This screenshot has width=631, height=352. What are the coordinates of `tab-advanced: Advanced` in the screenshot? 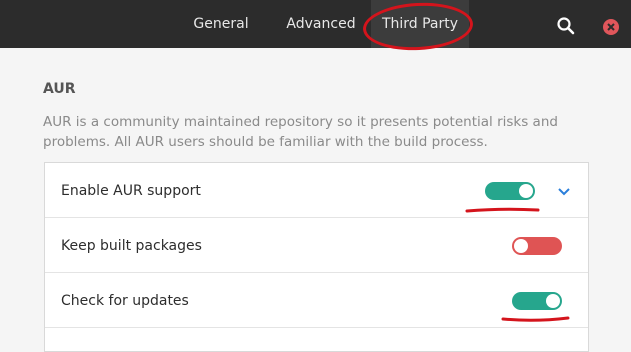 It's located at (321, 24).